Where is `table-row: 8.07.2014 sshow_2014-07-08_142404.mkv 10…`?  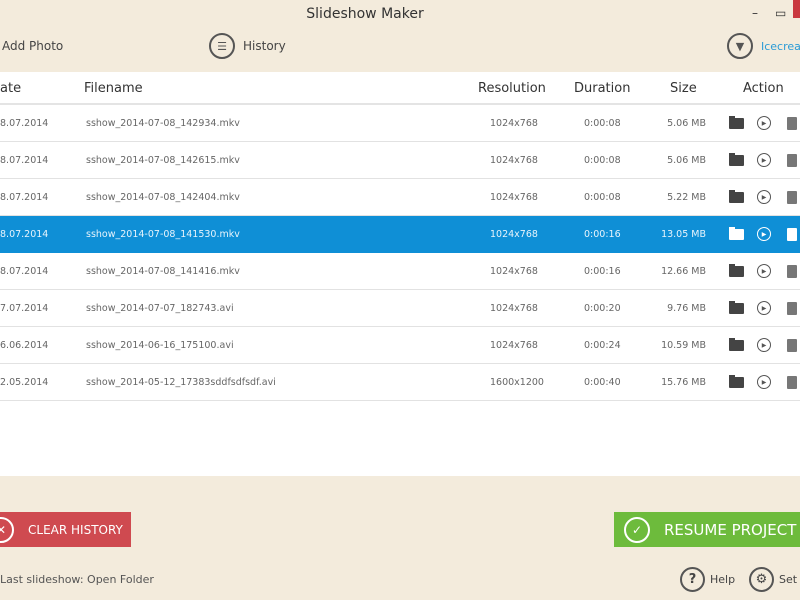 table-row: 8.07.2014 sshow_2014-07-08_142404.mkv 10… is located at coordinates (400, 197).